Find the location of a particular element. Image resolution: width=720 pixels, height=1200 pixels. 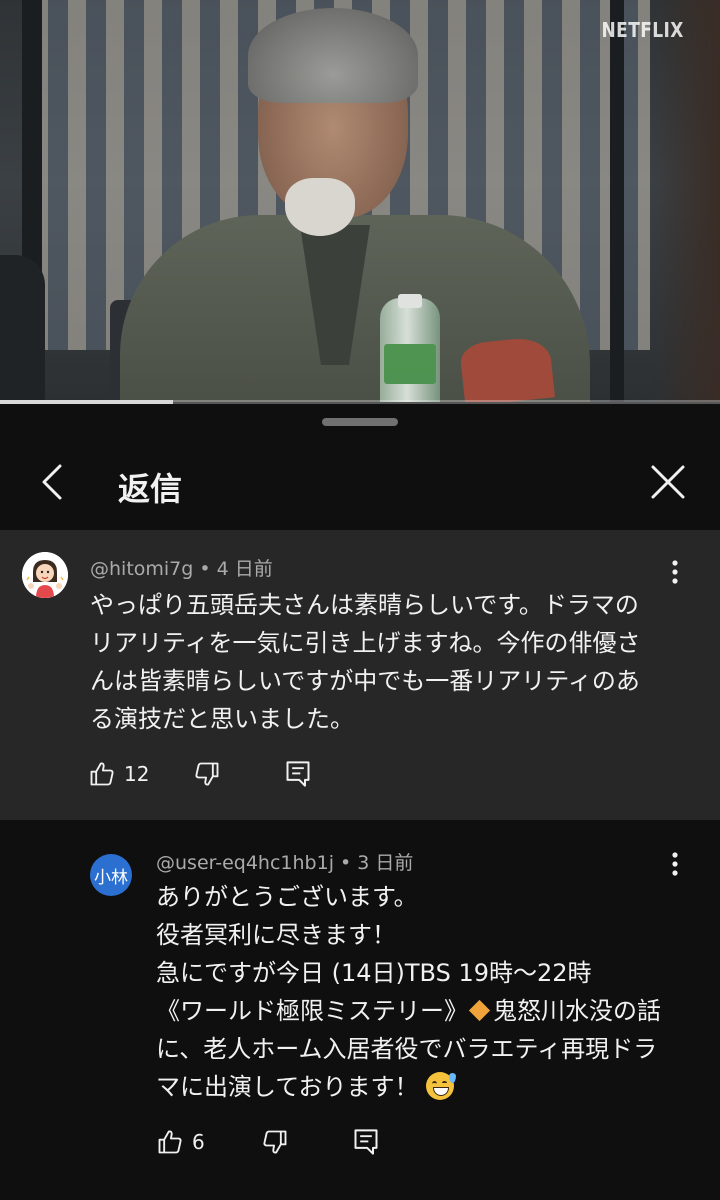

comment-actions: 12 is located at coordinates (199, 774).